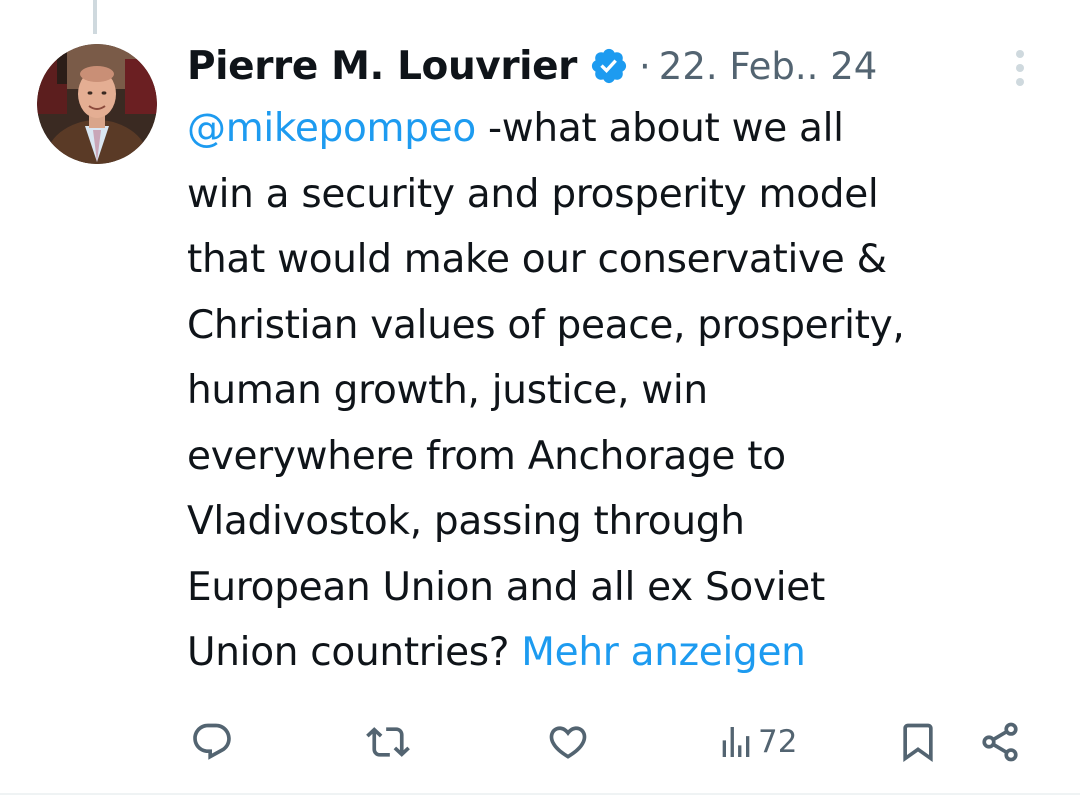 The image size is (1080, 795). What do you see at coordinates (95, 17) in the screenshot?
I see `thread-connector-line` at bounding box center [95, 17].